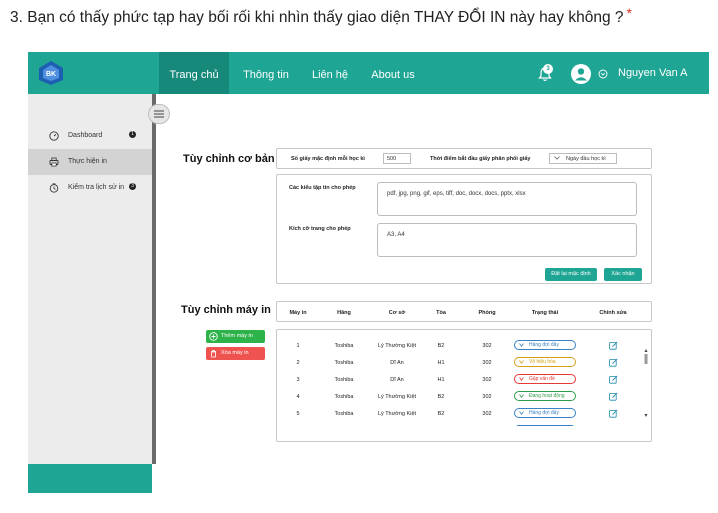  I want to click on status-badge: Gặp vấn đề, so click(545, 379).